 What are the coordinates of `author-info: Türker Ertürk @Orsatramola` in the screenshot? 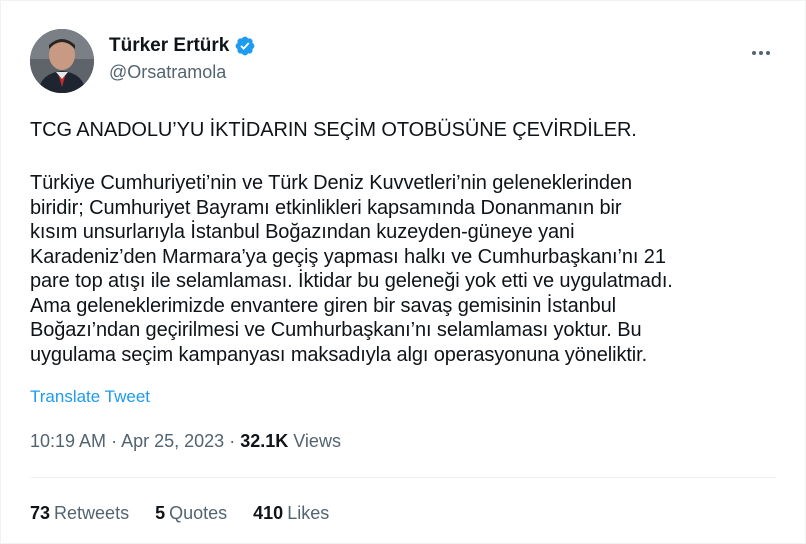 It's located at (182, 59).